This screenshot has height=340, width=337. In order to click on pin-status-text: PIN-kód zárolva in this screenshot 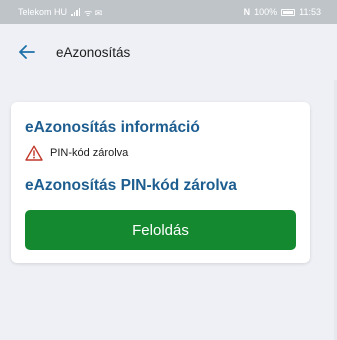, I will do `click(89, 153)`.